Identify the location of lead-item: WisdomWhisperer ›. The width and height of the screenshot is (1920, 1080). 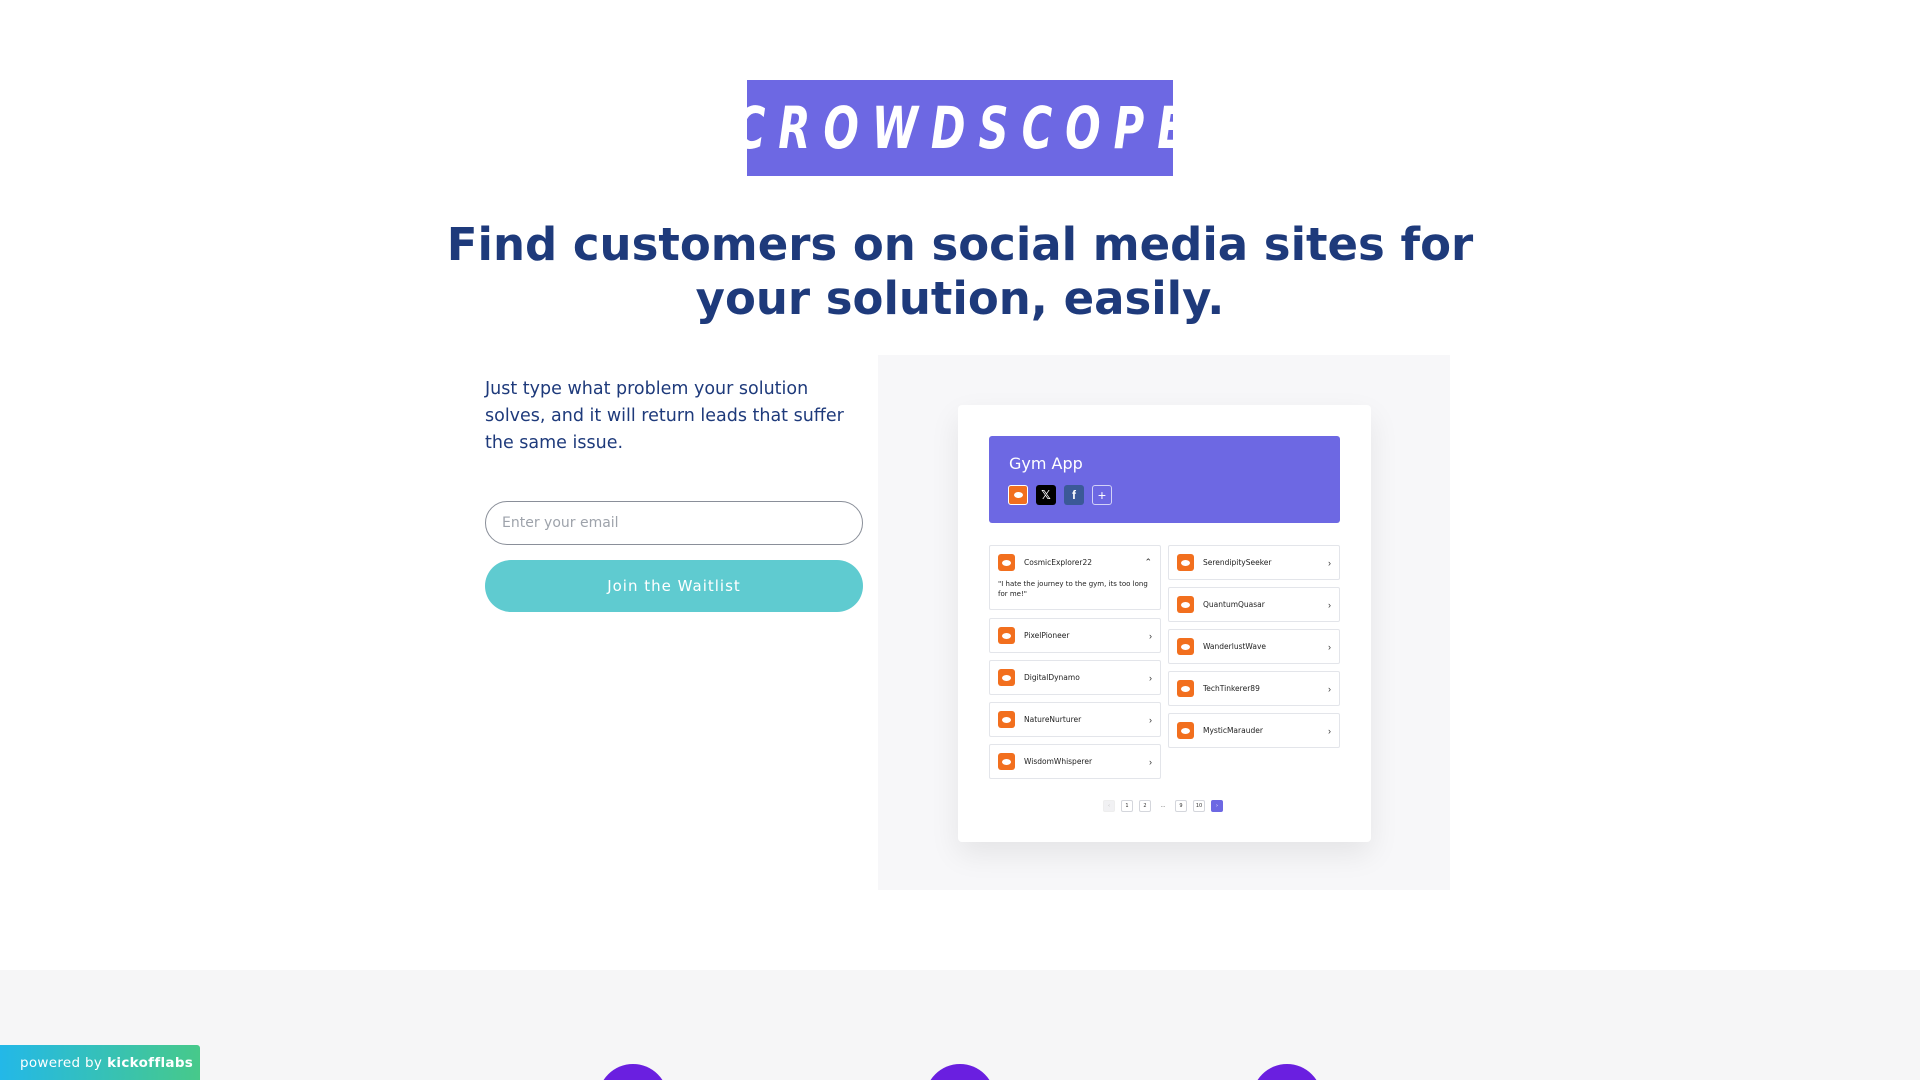
(1075, 761).